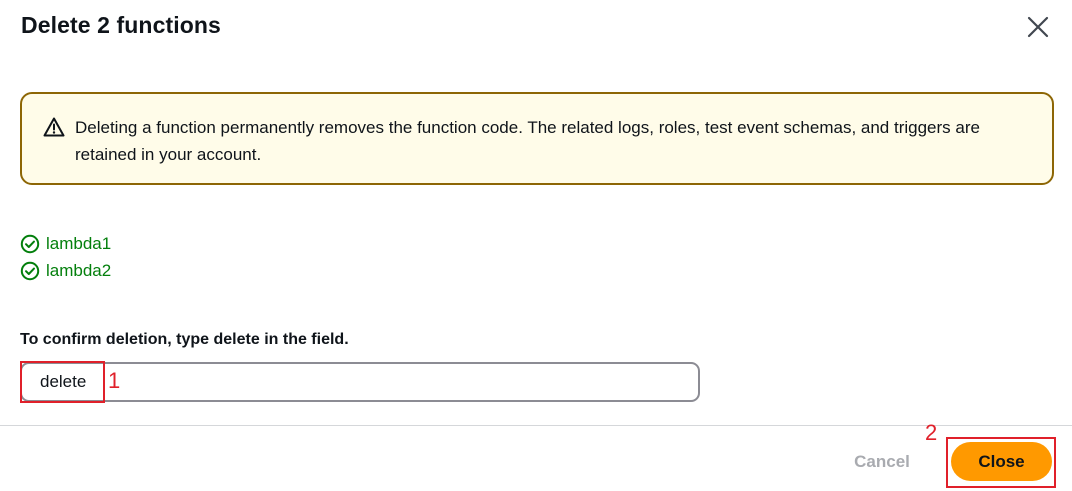  What do you see at coordinates (931, 432) in the screenshot?
I see `annotation-number-2: 2` at bounding box center [931, 432].